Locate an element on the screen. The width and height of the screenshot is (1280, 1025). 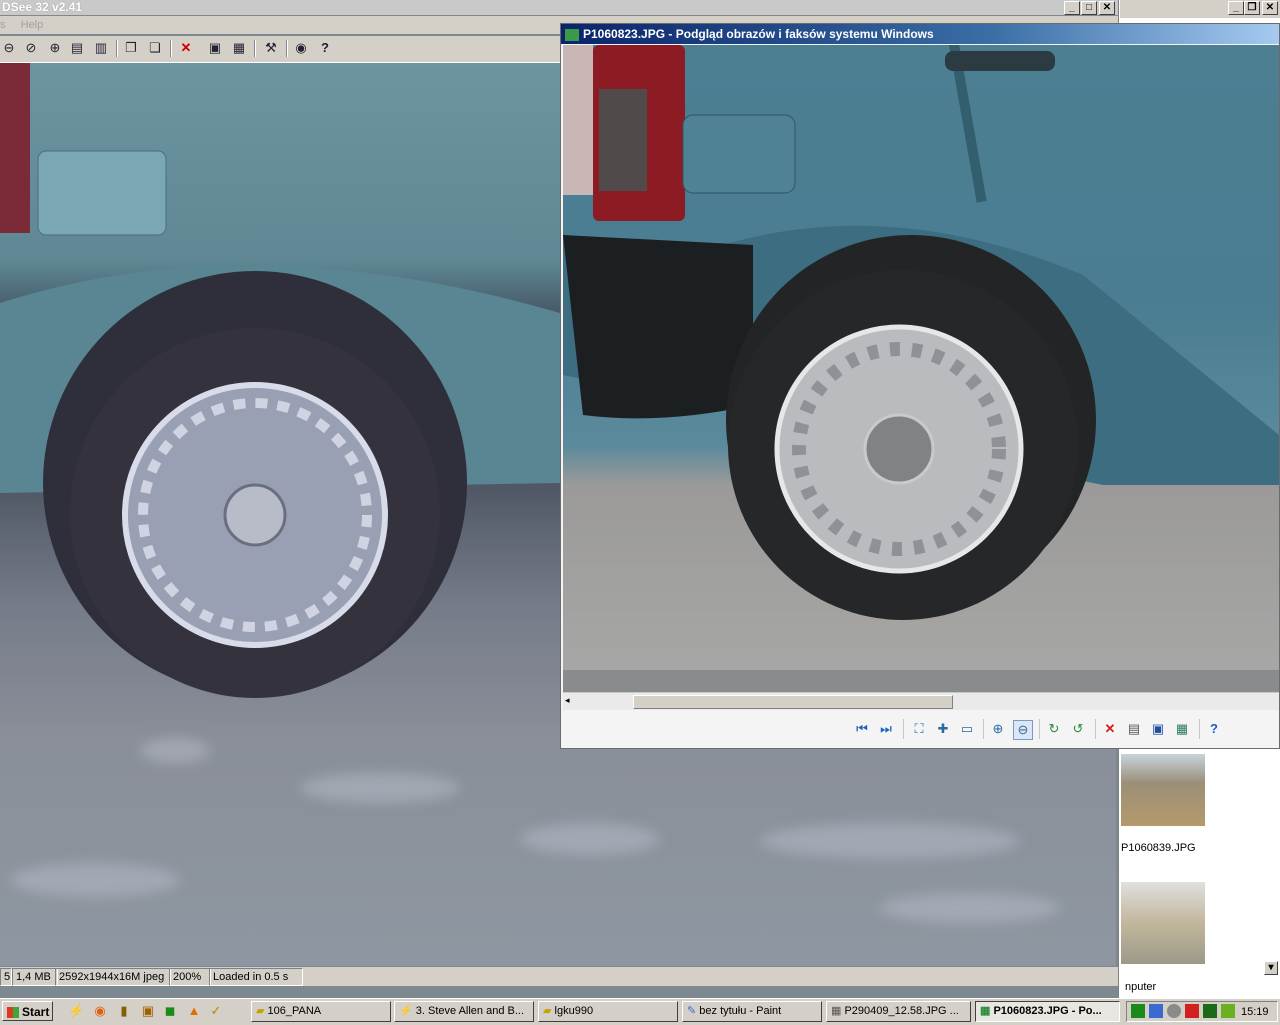
actual-size-icon: ✚ is located at coordinates (943, 729).